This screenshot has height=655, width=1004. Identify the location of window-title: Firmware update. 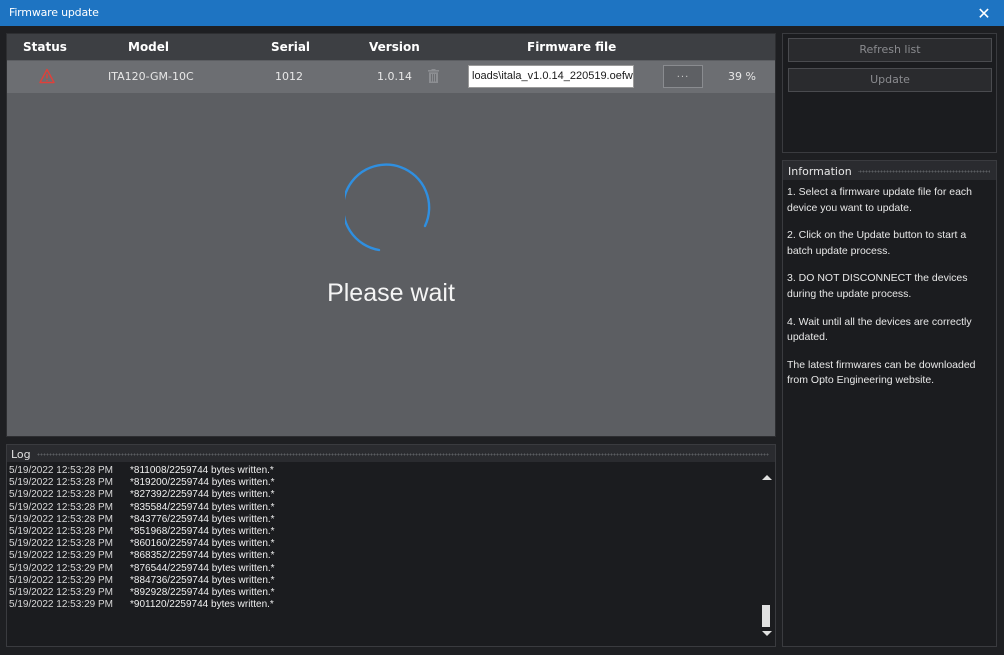
(54, 12).